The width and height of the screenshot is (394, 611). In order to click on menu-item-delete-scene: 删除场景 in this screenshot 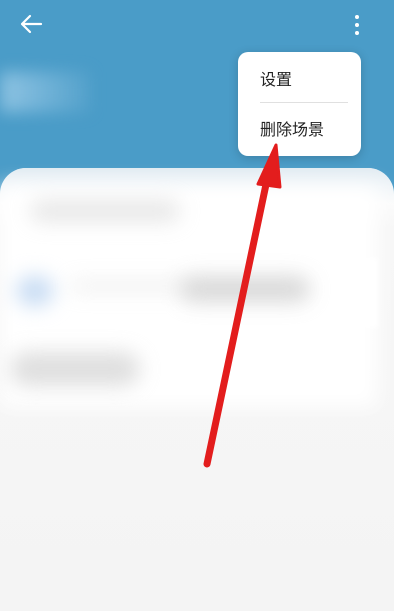, I will do `click(292, 130)`.